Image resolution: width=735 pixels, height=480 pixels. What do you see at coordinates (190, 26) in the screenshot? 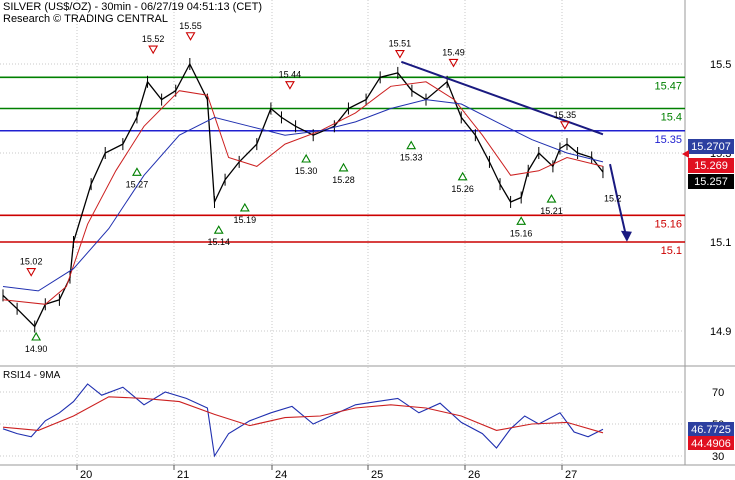
I see `annotation-label-15-55: 15.55` at bounding box center [190, 26].